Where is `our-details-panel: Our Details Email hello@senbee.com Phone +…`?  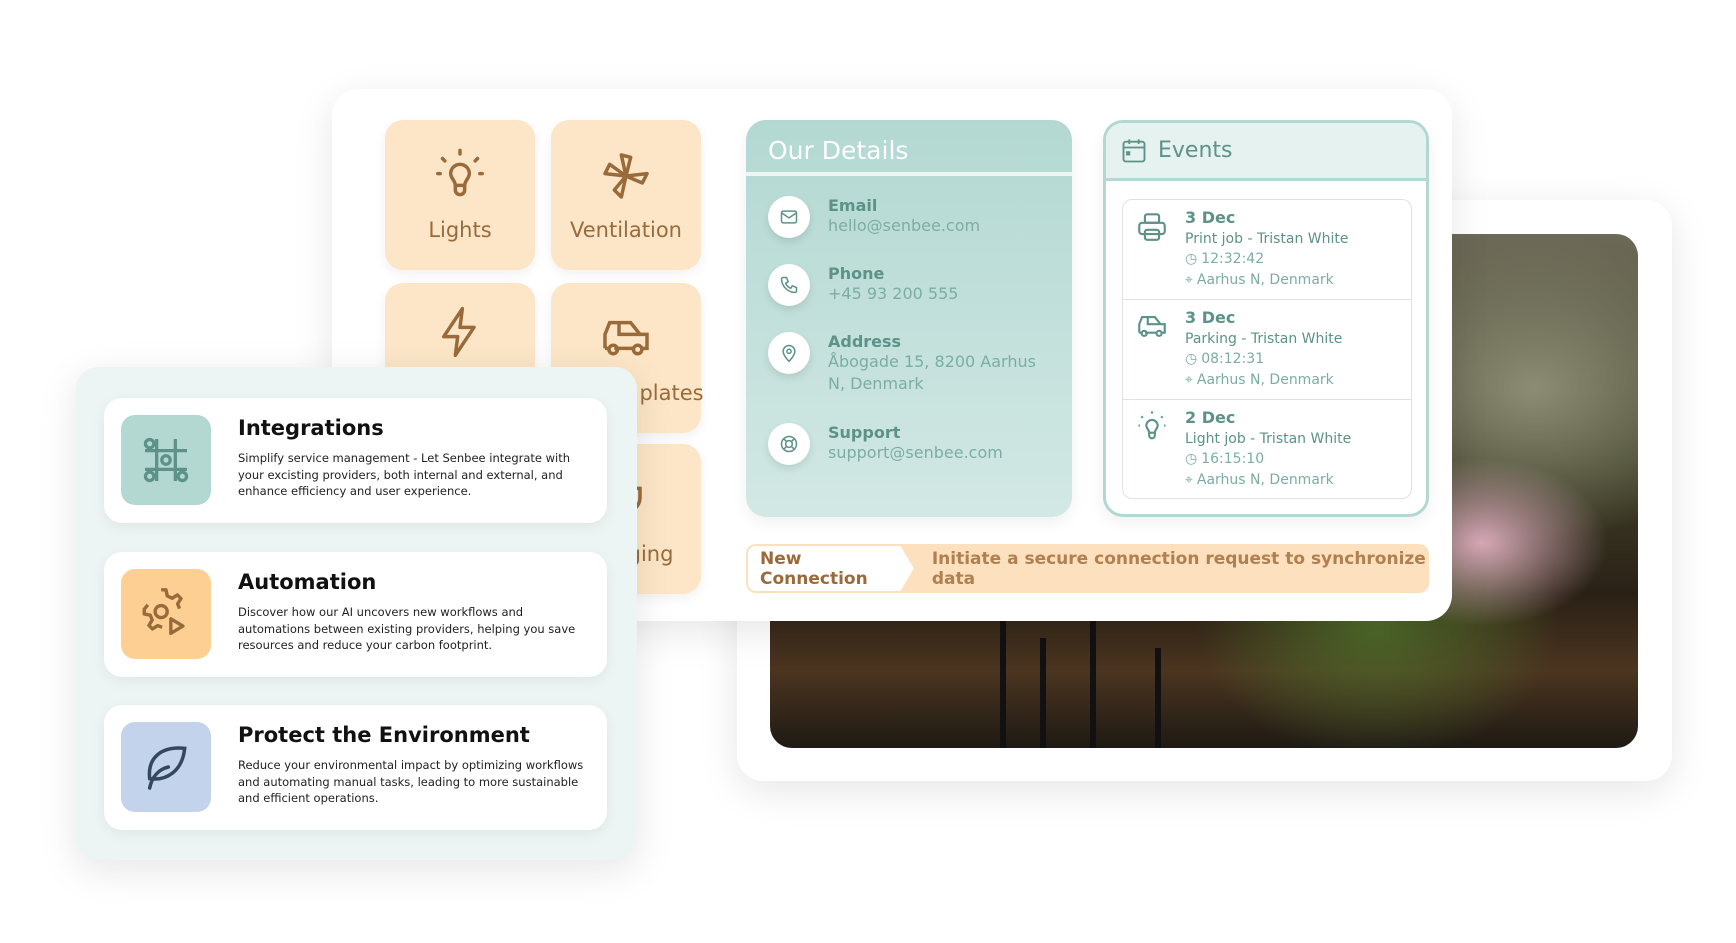 our-details-panel: Our Details Email hello@senbee.com Phone +… is located at coordinates (909, 318).